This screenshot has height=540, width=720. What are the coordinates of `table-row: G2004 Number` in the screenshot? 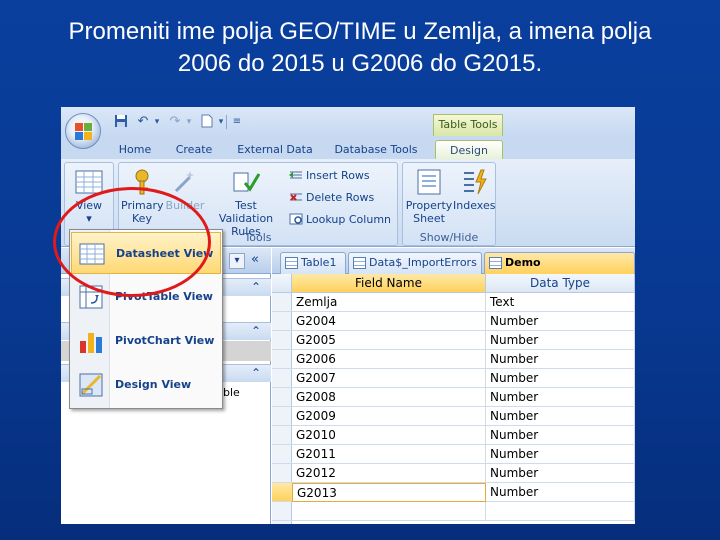 It's located at (453, 321).